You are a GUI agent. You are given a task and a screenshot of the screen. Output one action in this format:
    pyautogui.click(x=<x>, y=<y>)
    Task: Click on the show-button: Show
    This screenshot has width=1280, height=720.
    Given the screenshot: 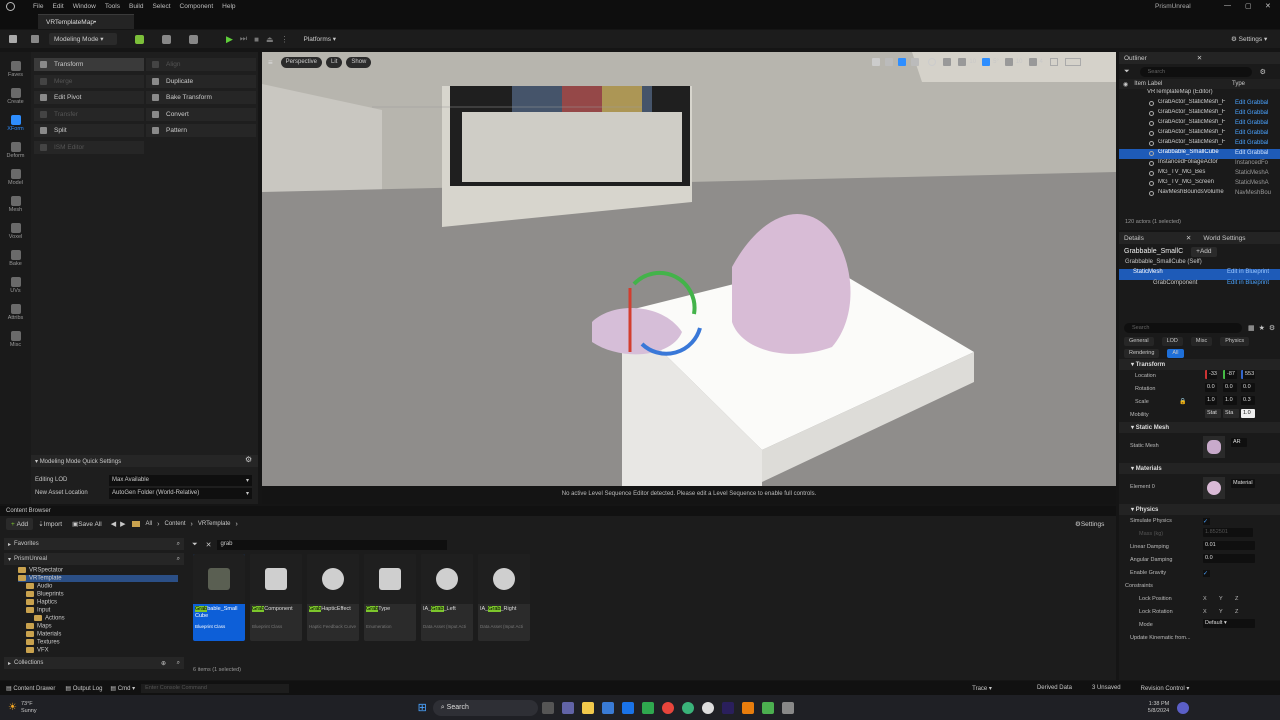 What is the action you would take?
    pyautogui.click(x=359, y=62)
    